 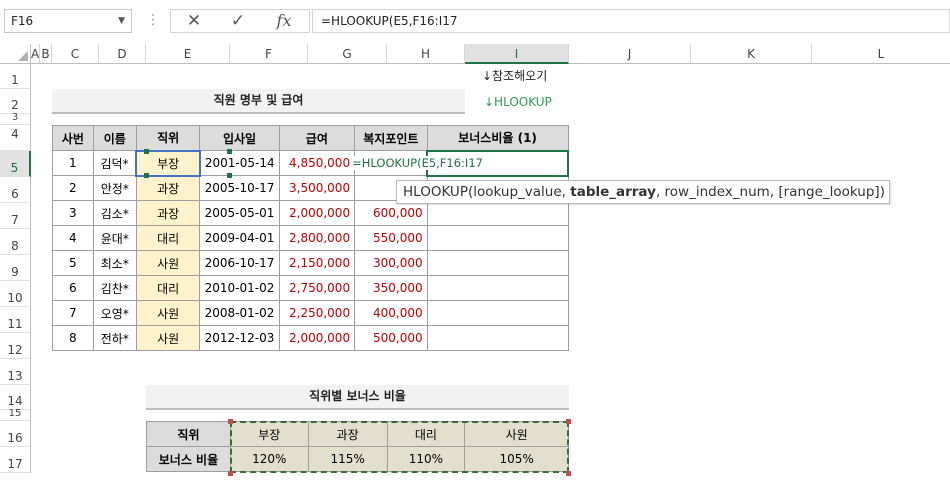 I want to click on cell-id: 8, so click(x=73, y=338).